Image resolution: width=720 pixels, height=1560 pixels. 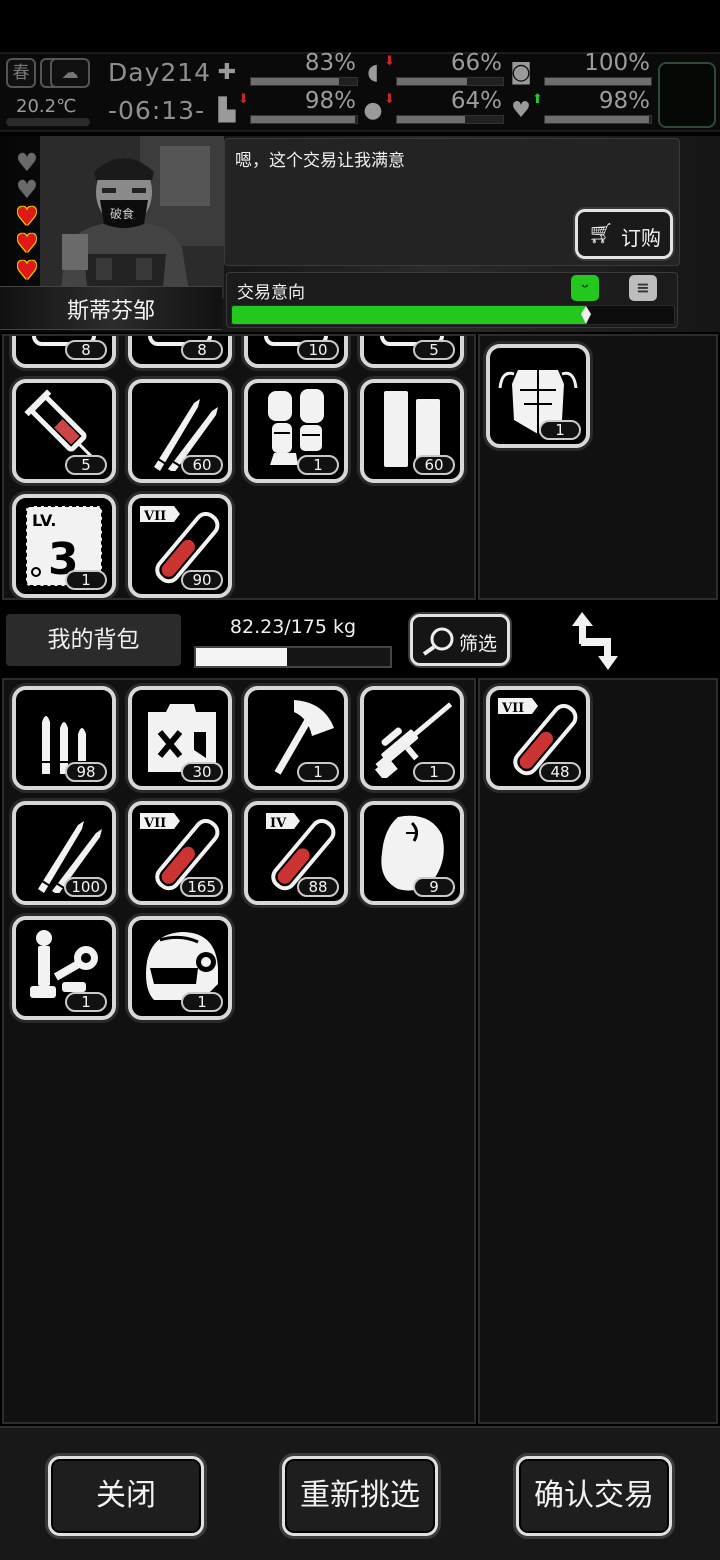 What do you see at coordinates (293, 657) in the screenshot?
I see `weight-bar` at bounding box center [293, 657].